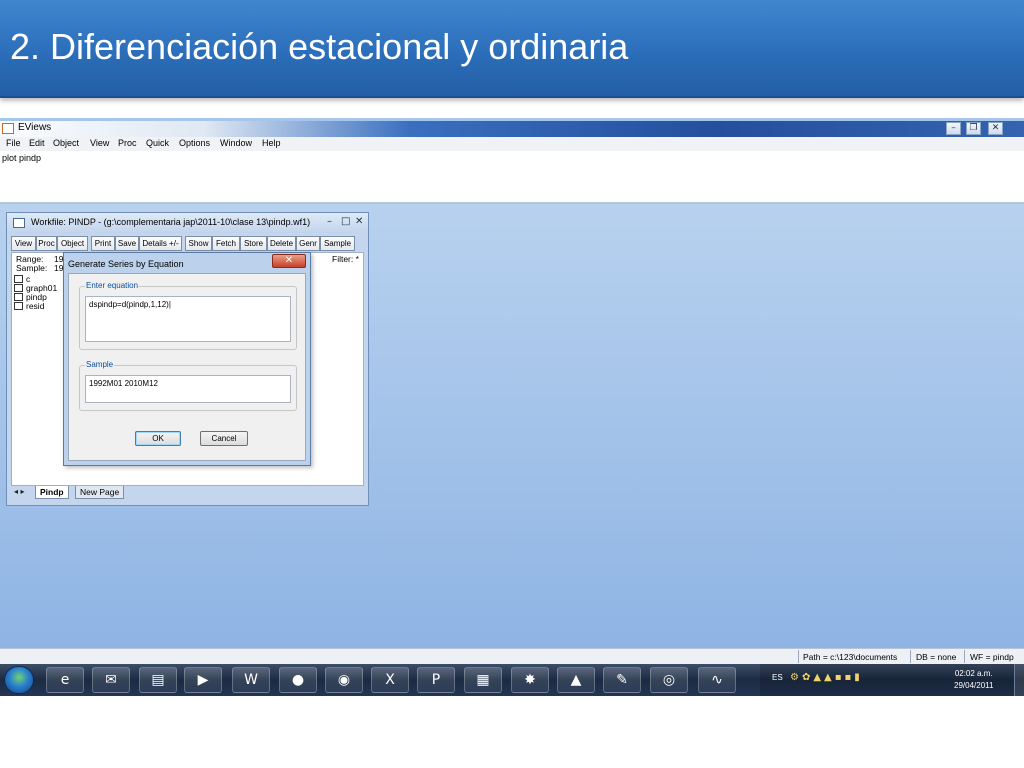 The width and height of the screenshot is (1024, 768). What do you see at coordinates (35, 306) in the screenshot?
I see `object-name: resid` at bounding box center [35, 306].